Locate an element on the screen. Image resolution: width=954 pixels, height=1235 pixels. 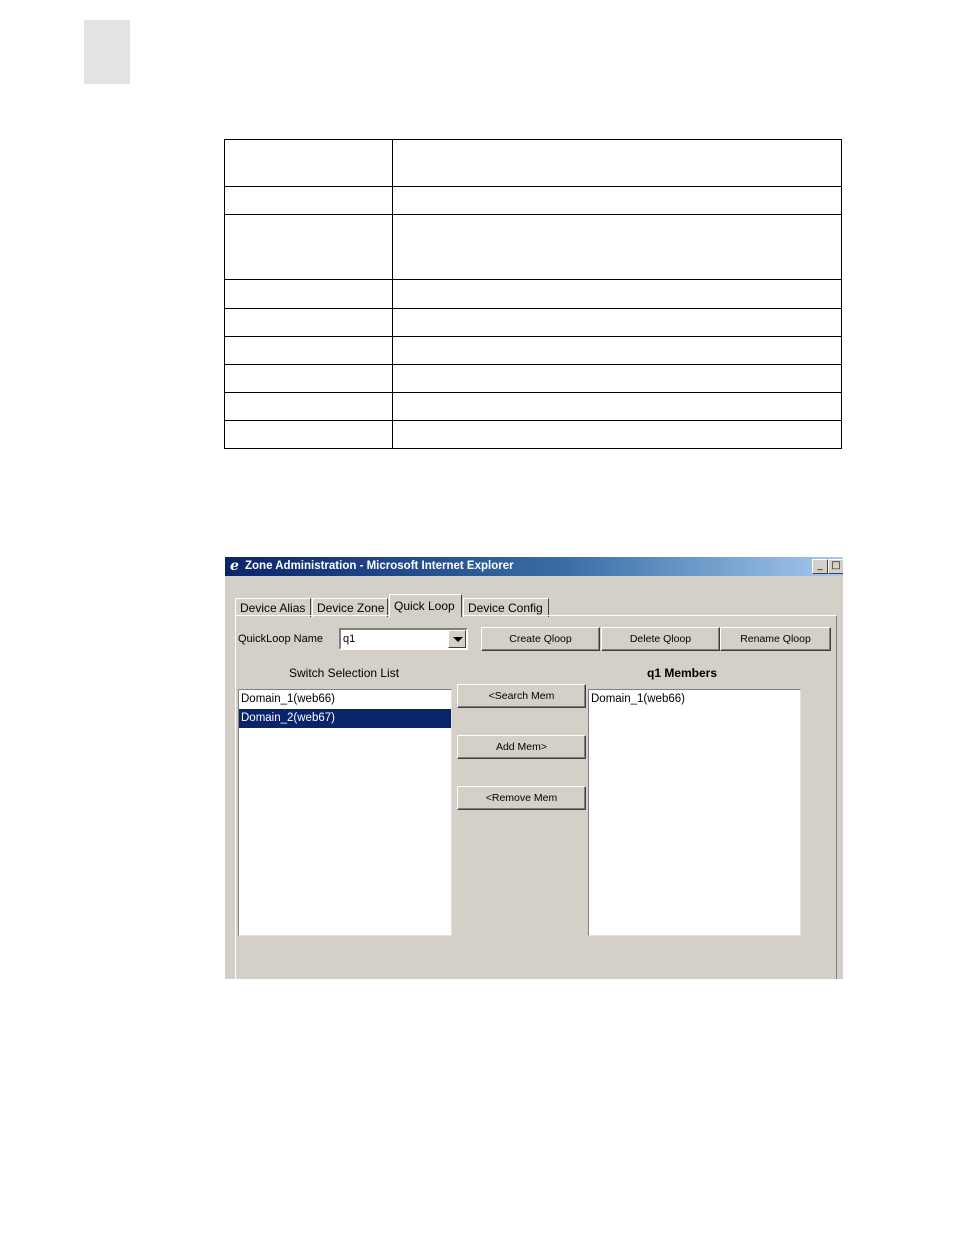
minimize-button: _ is located at coordinates (820, 566).